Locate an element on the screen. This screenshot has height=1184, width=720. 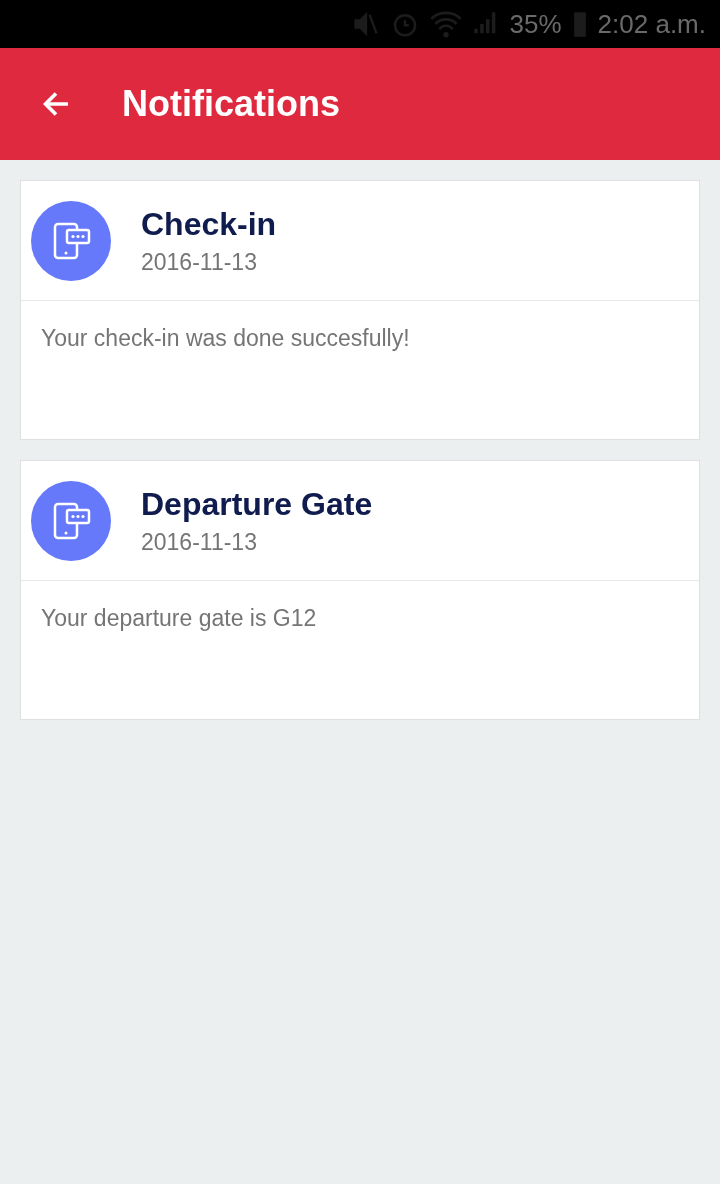
mute-icon is located at coordinates (365, 24).